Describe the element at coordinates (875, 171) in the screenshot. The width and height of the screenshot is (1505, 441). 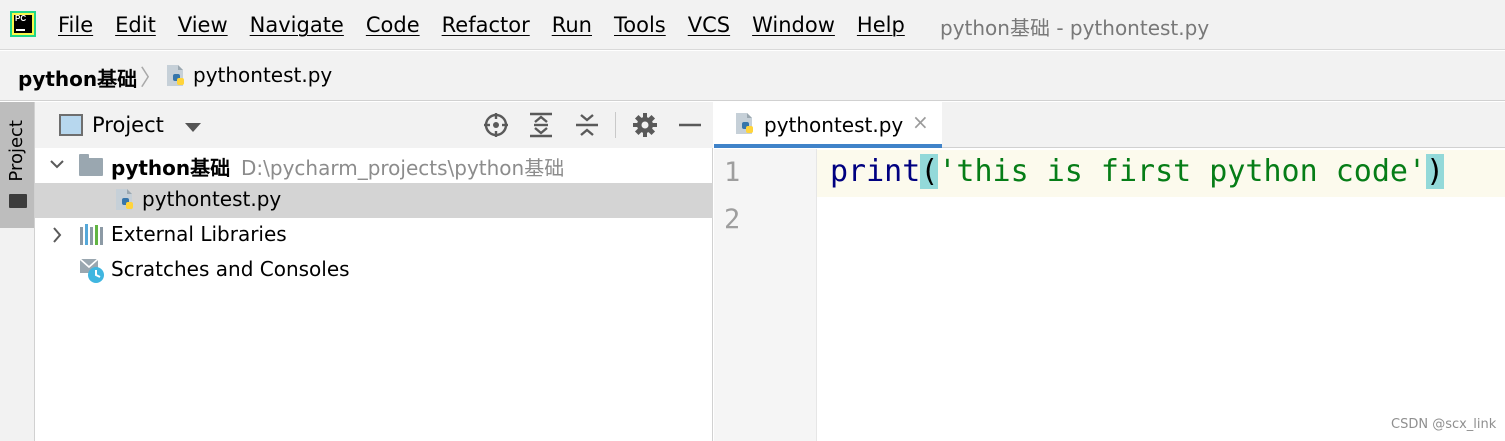
I see `code-function: print` at that location.